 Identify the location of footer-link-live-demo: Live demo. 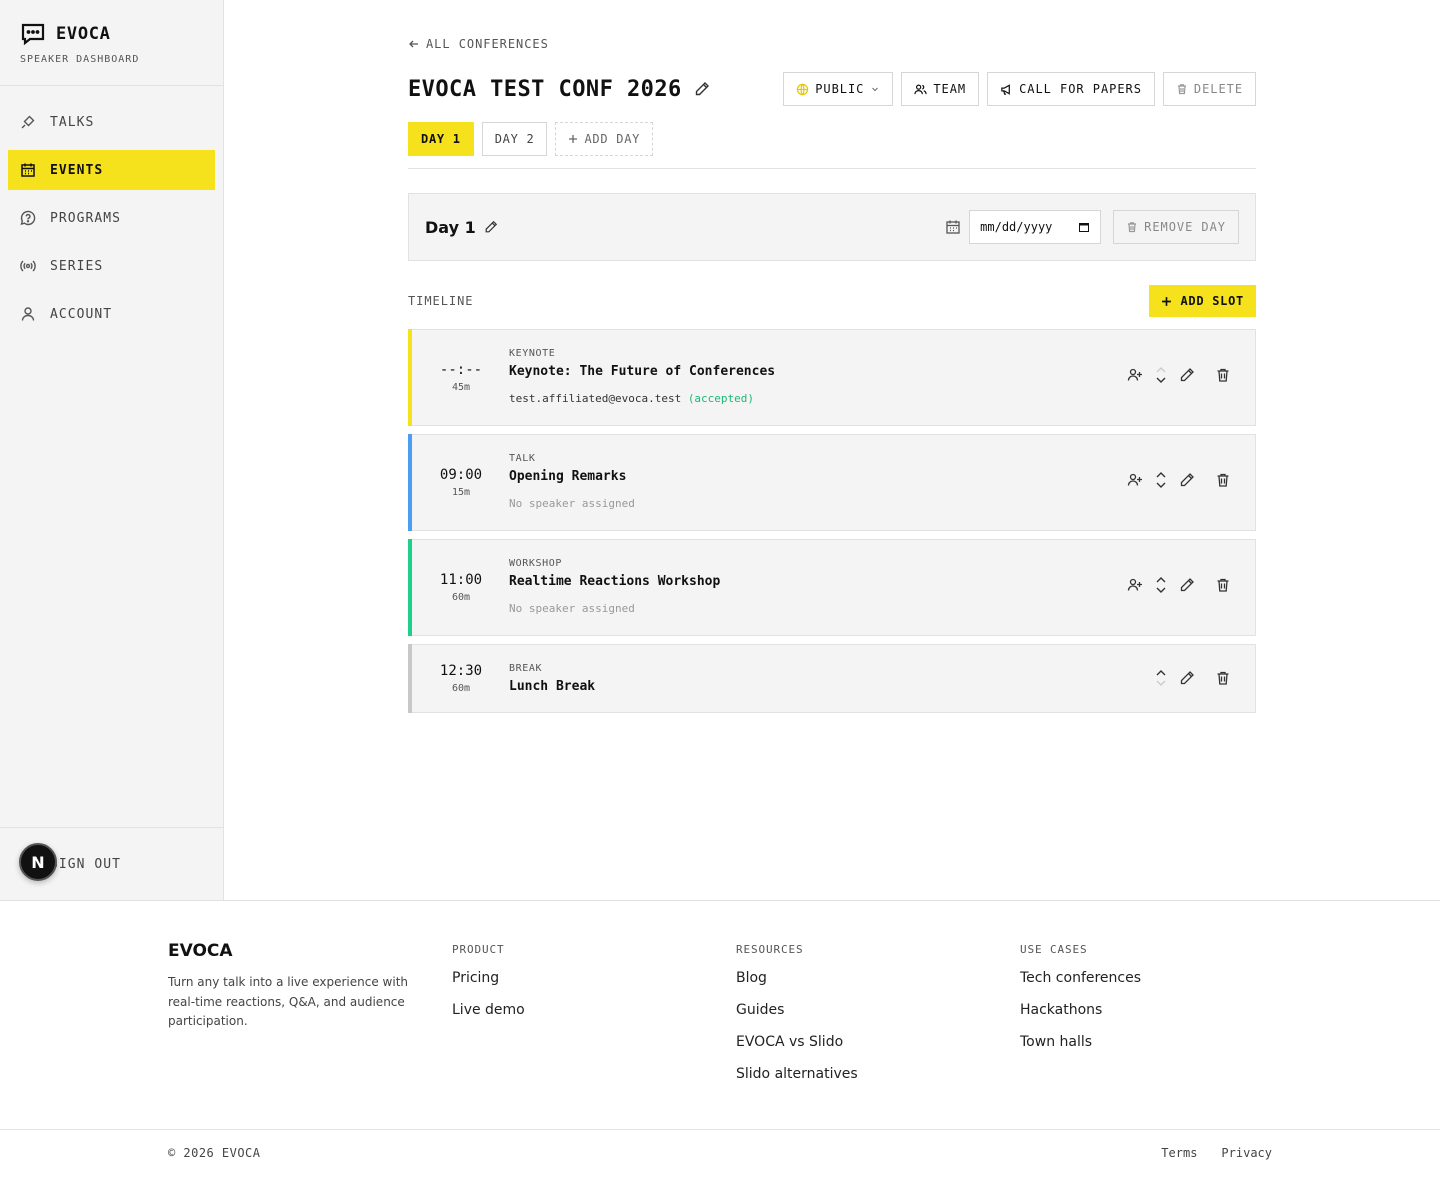
(488, 1011).